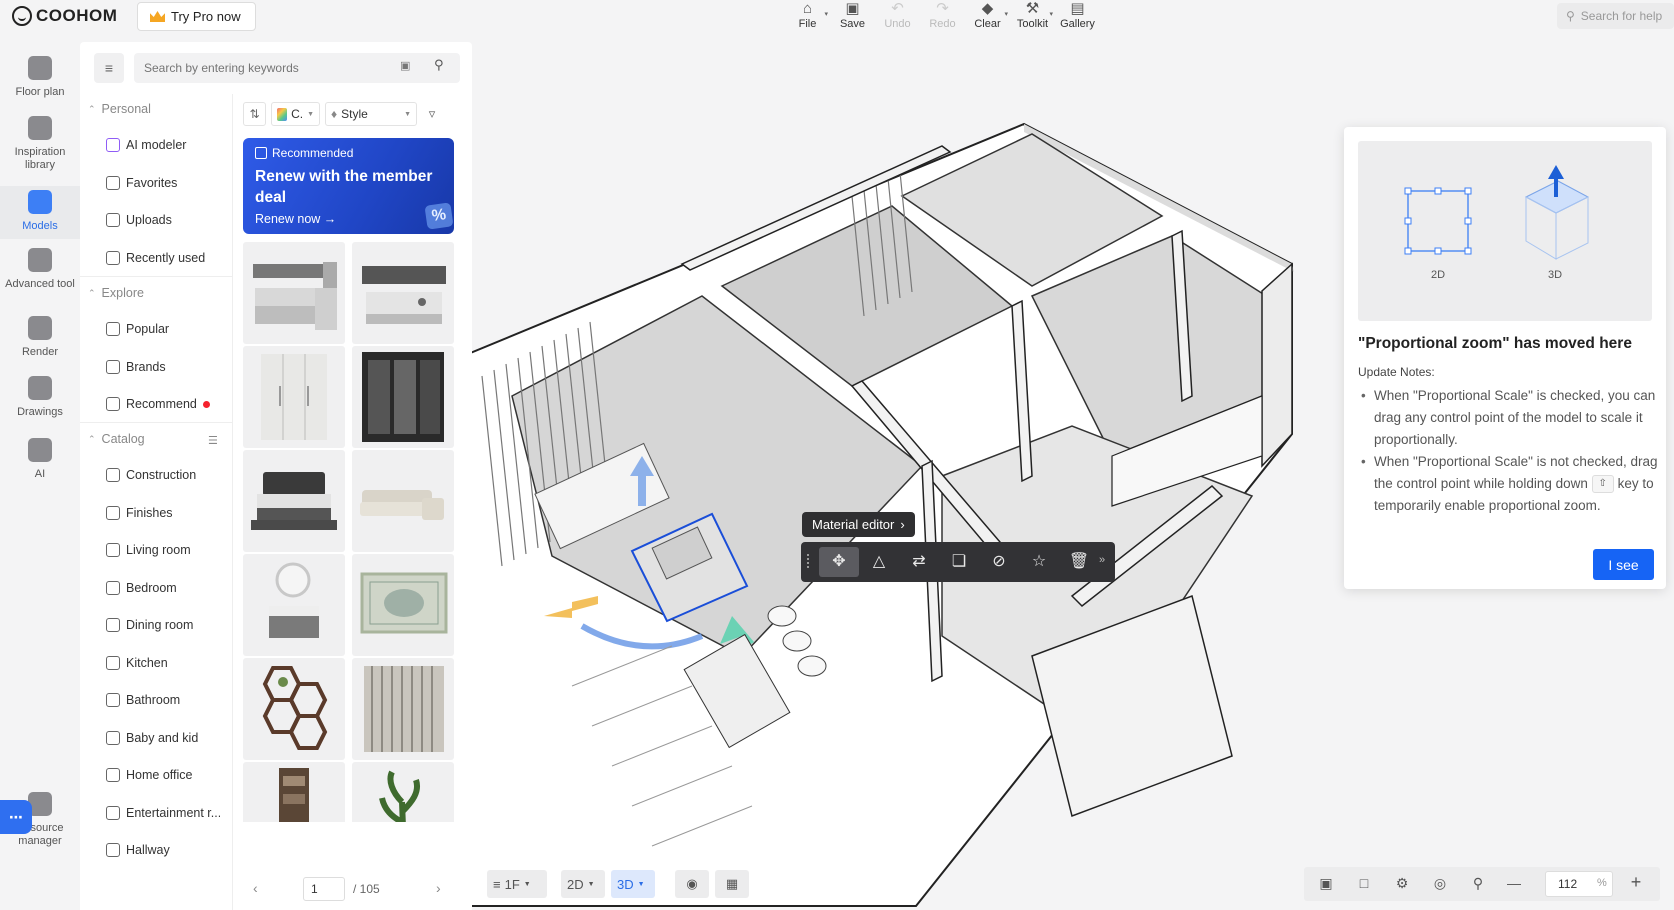 Image resolution: width=1674 pixels, height=910 pixels. I want to click on help-search: ⚲ Search for help, so click(1615, 16).